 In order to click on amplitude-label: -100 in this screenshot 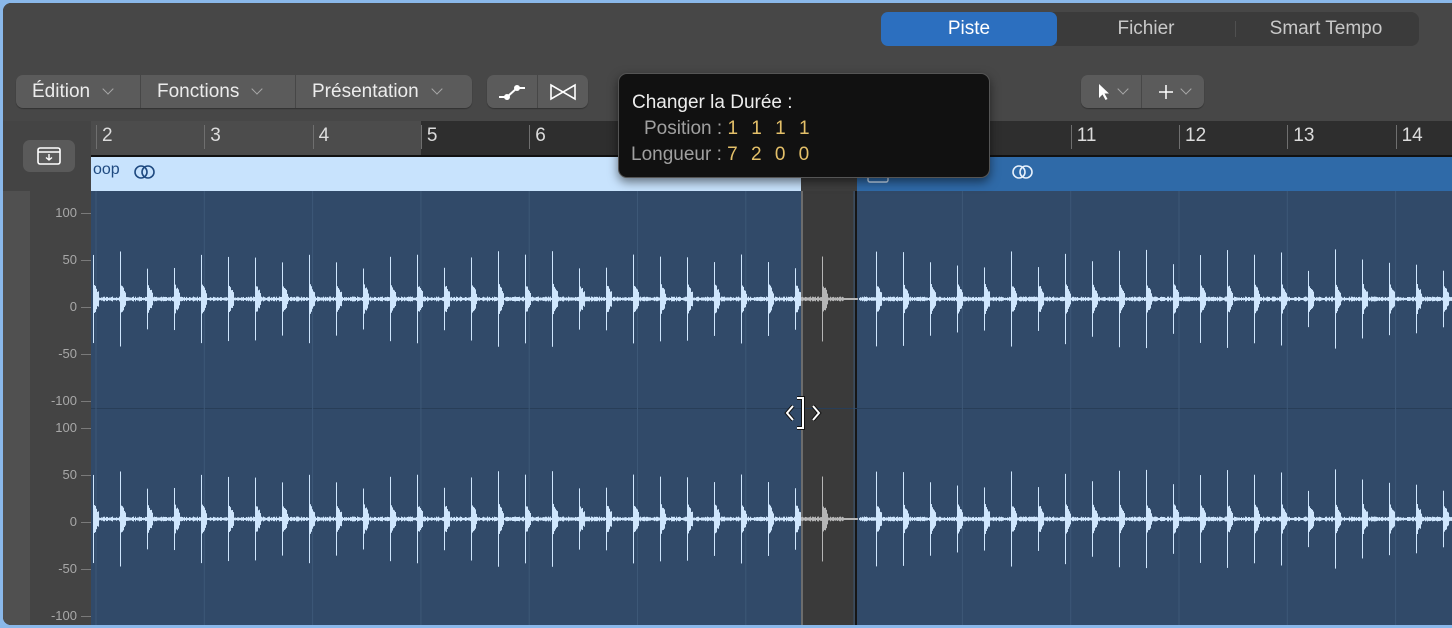, I will do `click(63, 400)`.